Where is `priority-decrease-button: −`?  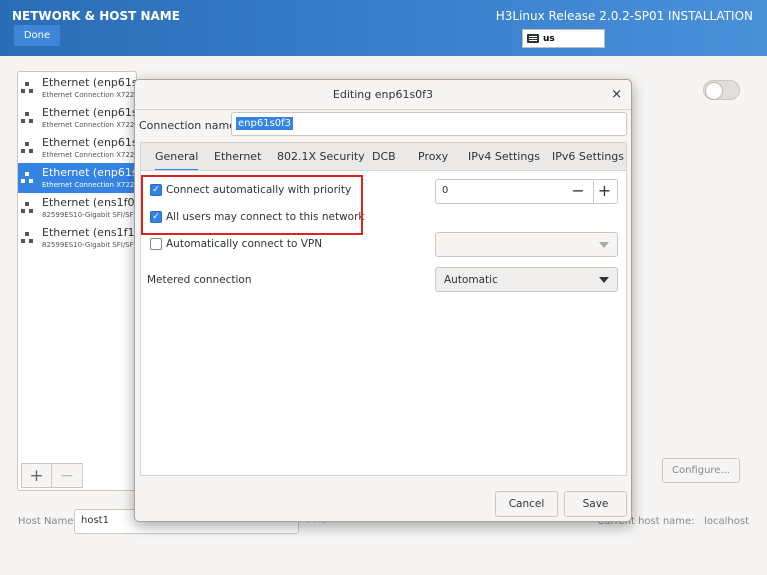
priority-decrease-button: − is located at coordinates (578, 192).